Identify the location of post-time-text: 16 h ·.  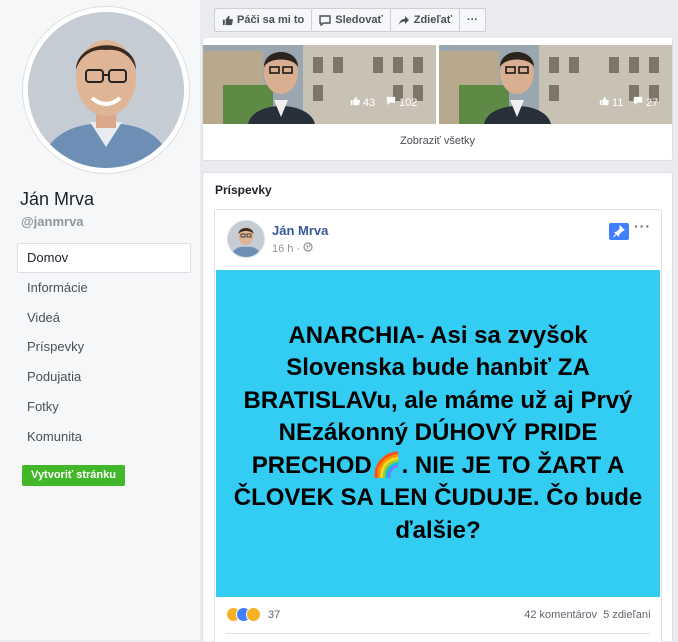
(286, 248).